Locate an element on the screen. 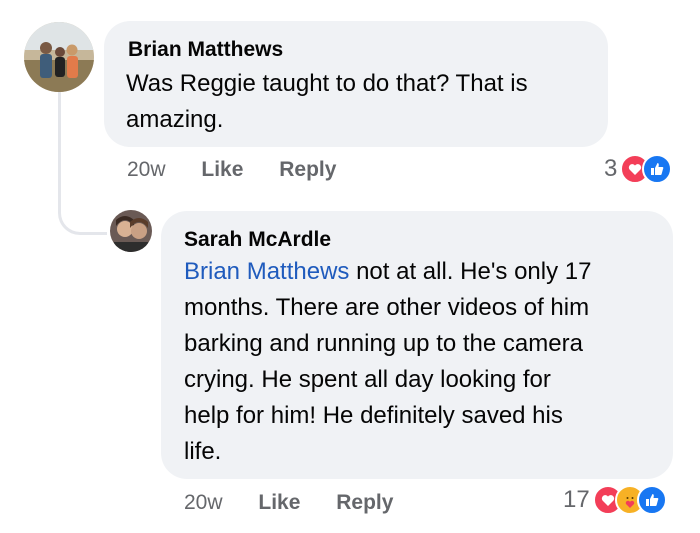  comment-text-line: help for him! He definitely saved his is located at coordinates (373, 415).